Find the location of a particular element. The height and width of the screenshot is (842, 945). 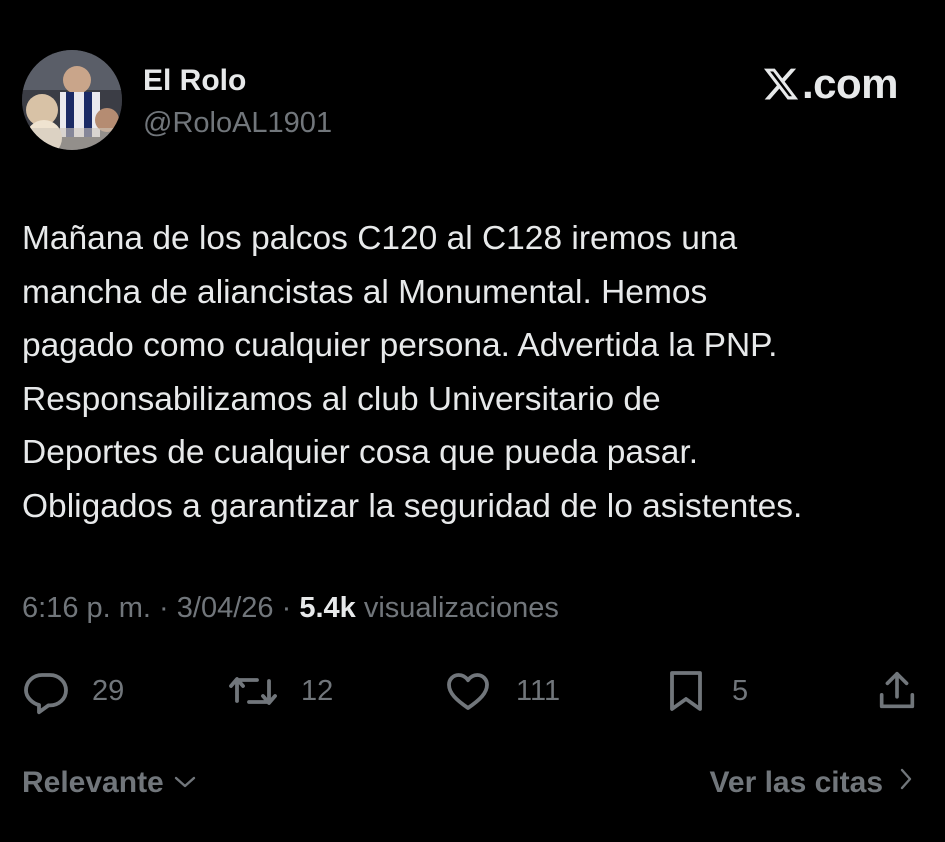

view-quotes-link: Ver las citas is located at coordinates (812, 783).